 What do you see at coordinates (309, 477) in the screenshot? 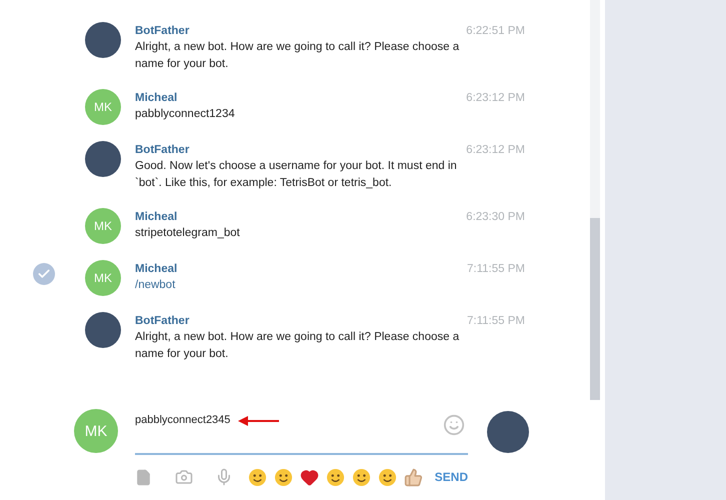
I see `heart-emoji-icon` at bounding box center [309, 477].